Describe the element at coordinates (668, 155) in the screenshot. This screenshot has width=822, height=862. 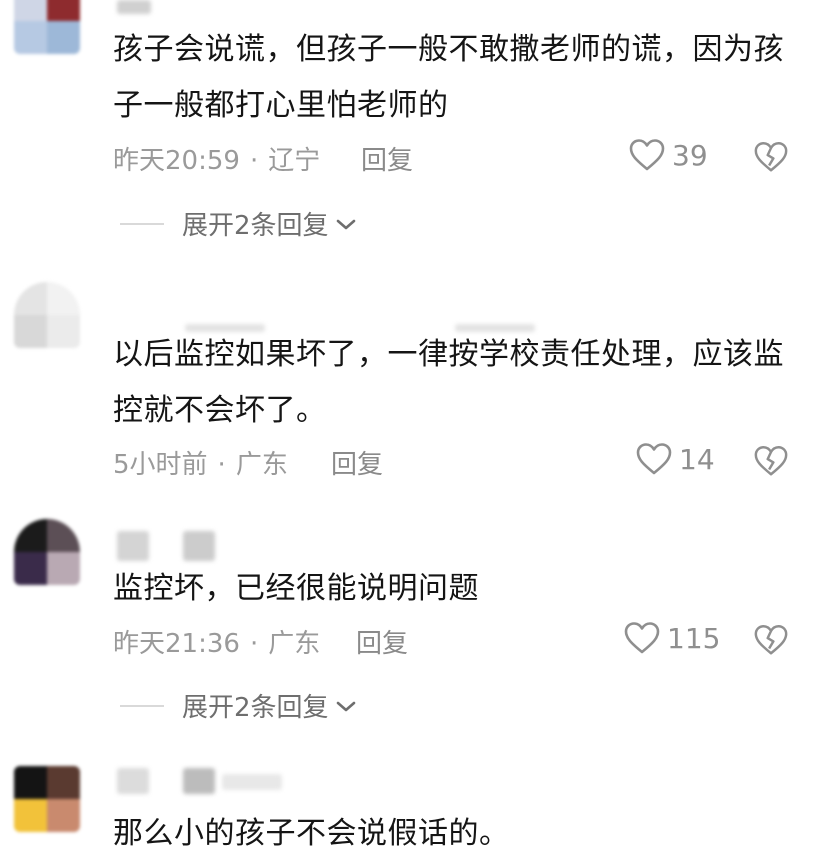
I see `like-button: 39` at that location.